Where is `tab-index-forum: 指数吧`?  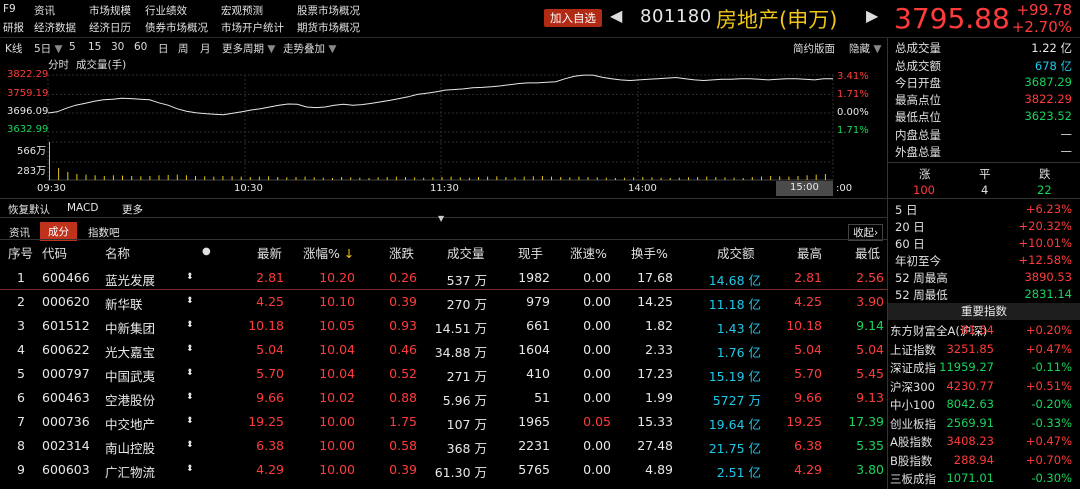 tab-index-forum: 指数吧 is located at coordinates (104, 232).